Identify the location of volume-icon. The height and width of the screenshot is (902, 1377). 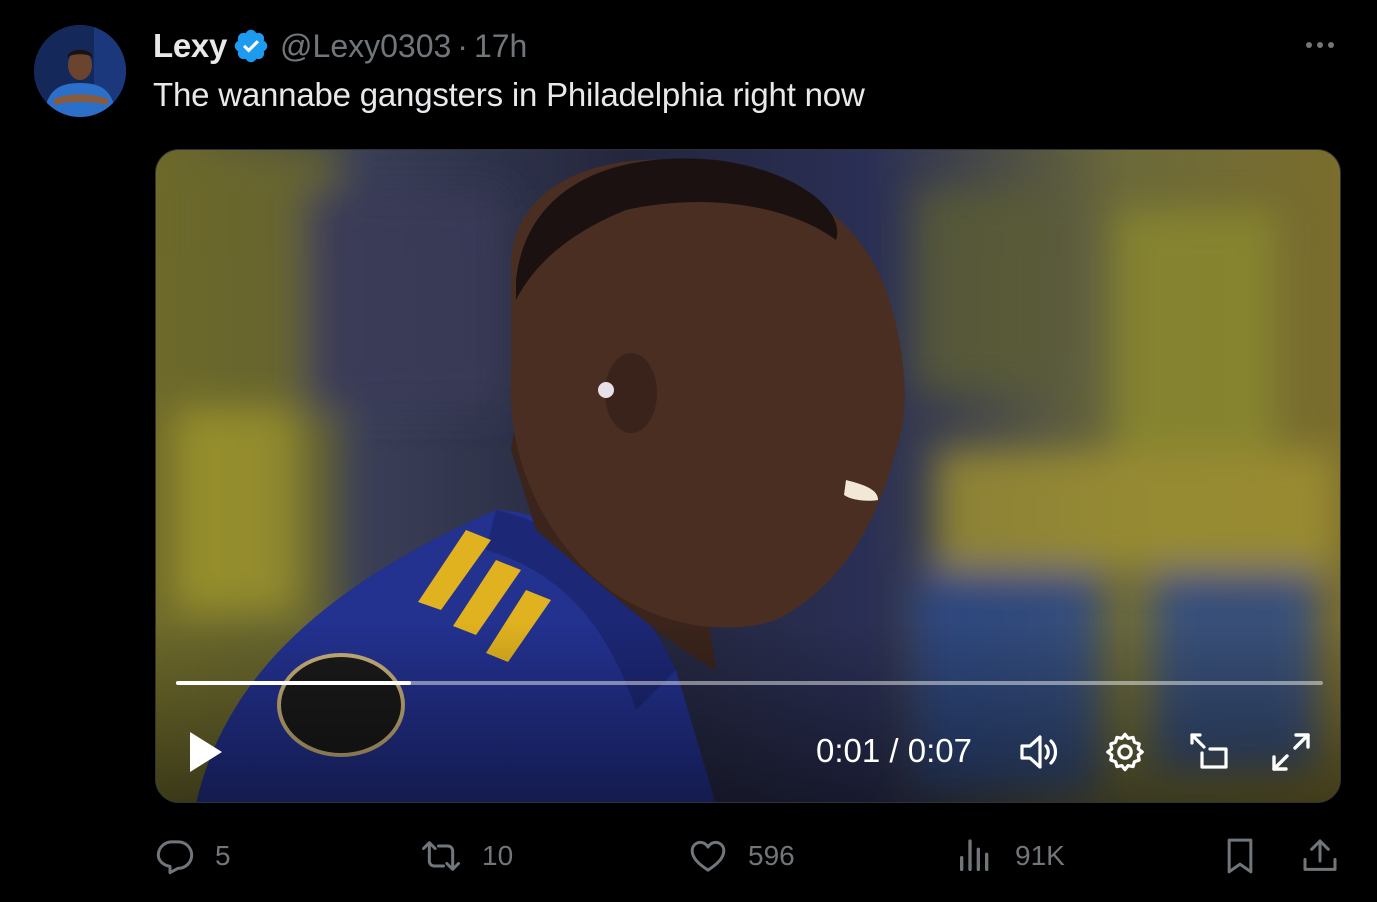
(1039, 752).